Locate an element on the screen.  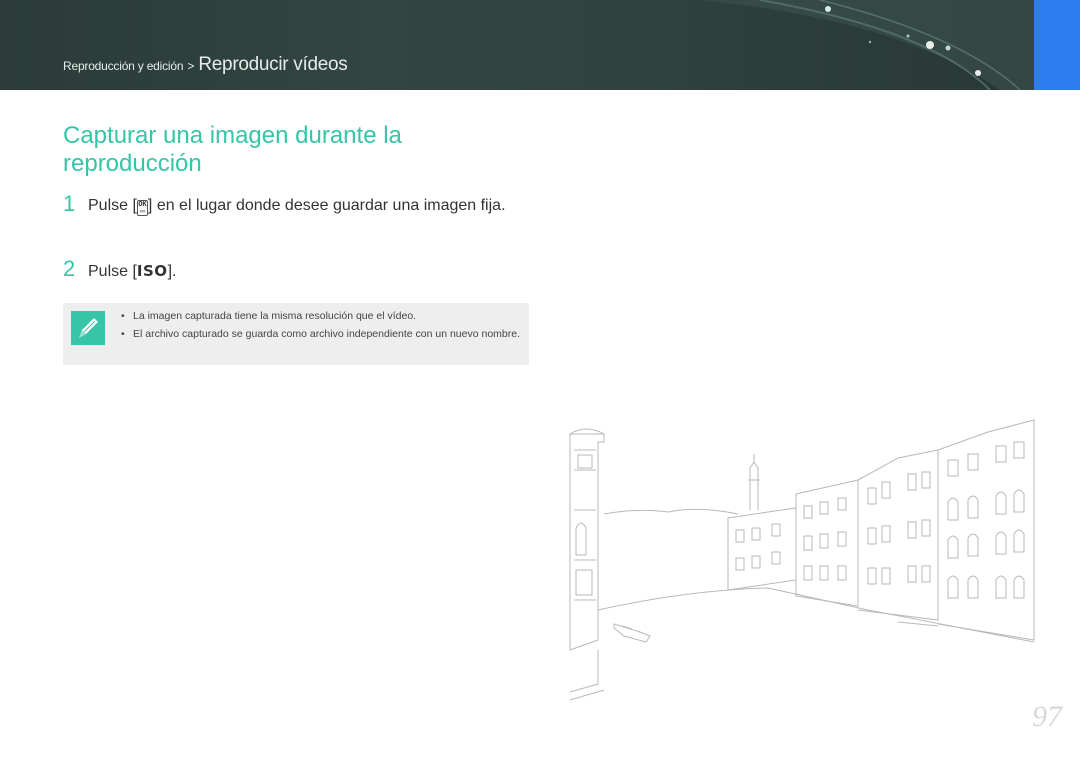
breadcrumb: Reproducción y edición > Reproducir vídeos is located at coordinates (205, 65).